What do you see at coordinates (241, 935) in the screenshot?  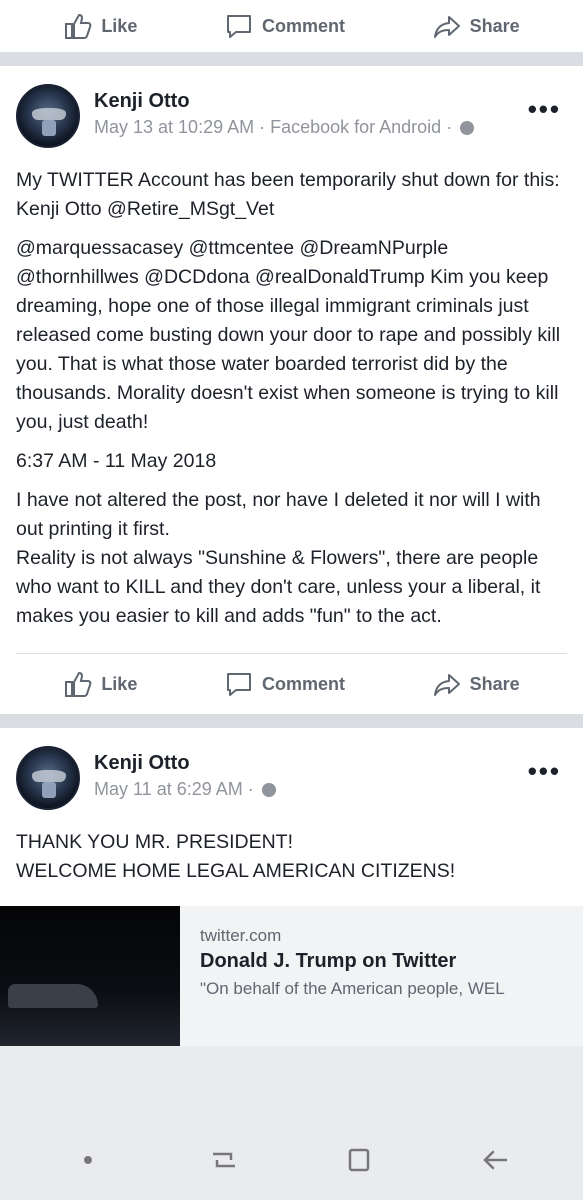 I see `link-domain: twitter.com` at bounding box center [241, 935].